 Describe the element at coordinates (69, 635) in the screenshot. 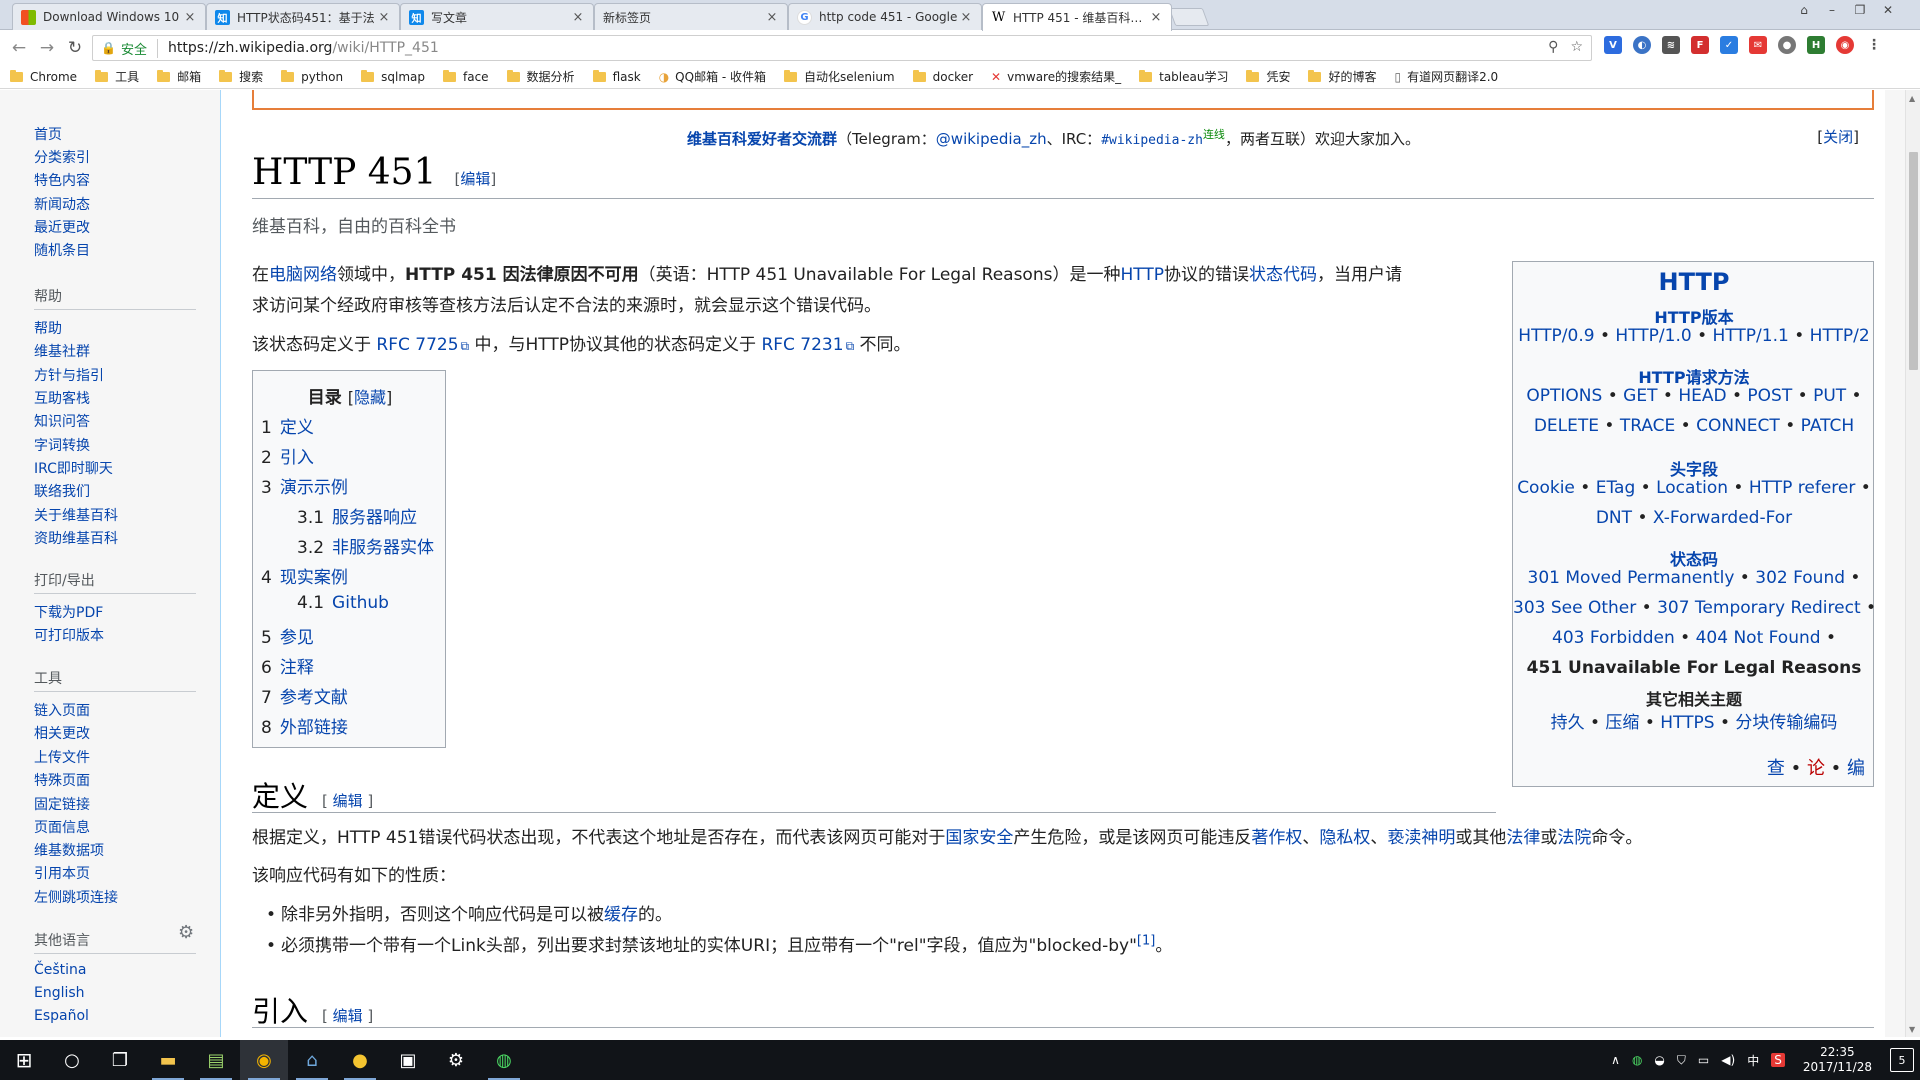

I see `sidebar-link: 可打印版本` at that location.